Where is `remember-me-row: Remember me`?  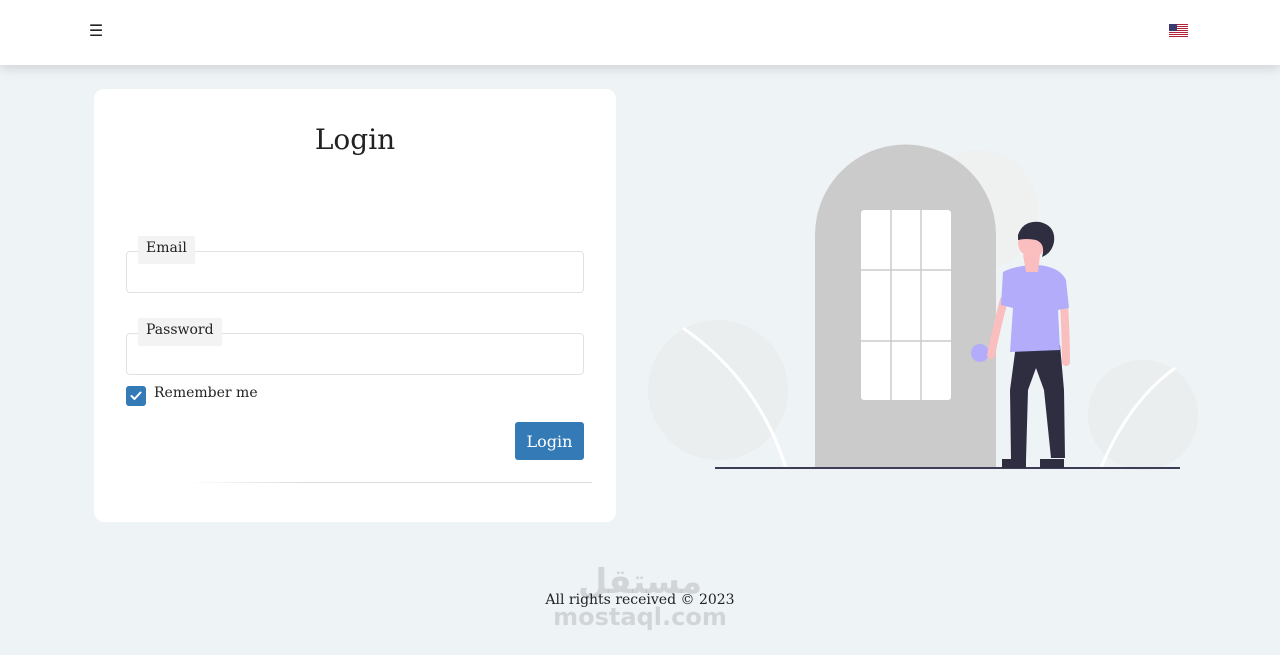
remember-me-row: Remember me is located at coordinates (192, 396).